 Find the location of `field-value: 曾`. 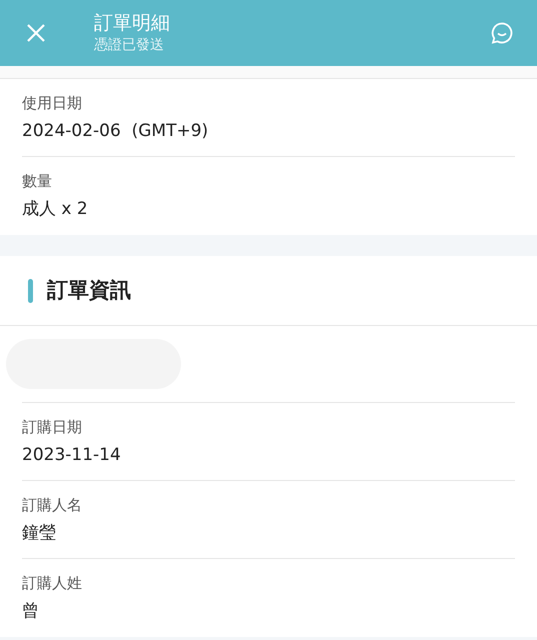

field-value: 曾 is located at coordinates (31, 611).